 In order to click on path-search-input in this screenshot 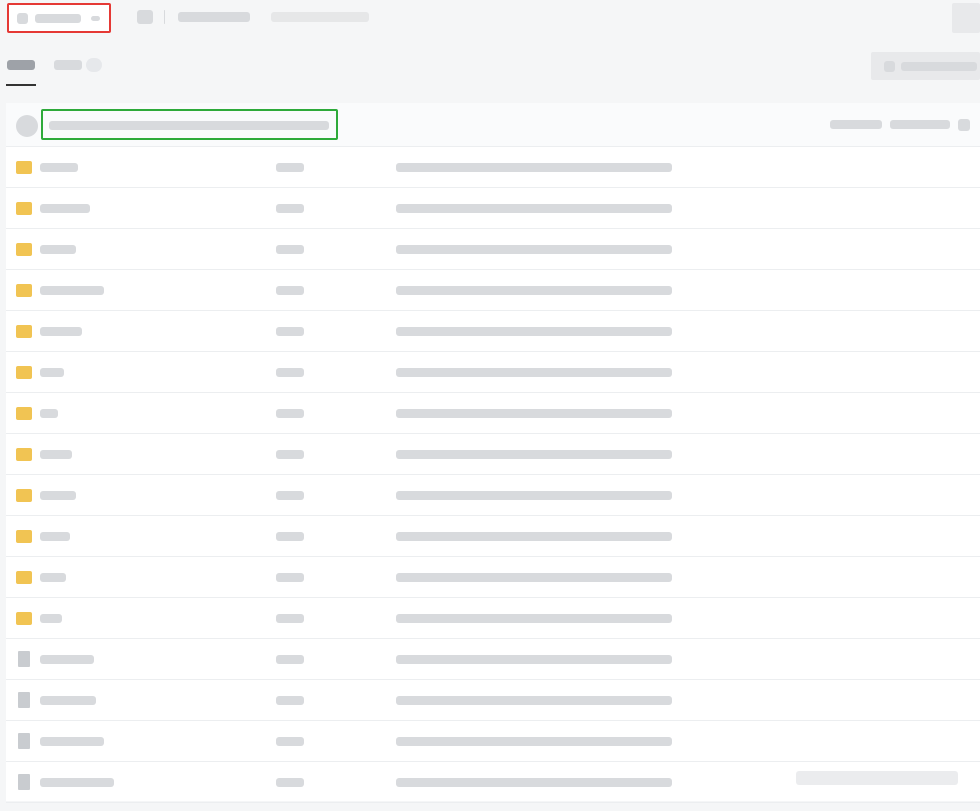, I will do `click(320, 17)`.